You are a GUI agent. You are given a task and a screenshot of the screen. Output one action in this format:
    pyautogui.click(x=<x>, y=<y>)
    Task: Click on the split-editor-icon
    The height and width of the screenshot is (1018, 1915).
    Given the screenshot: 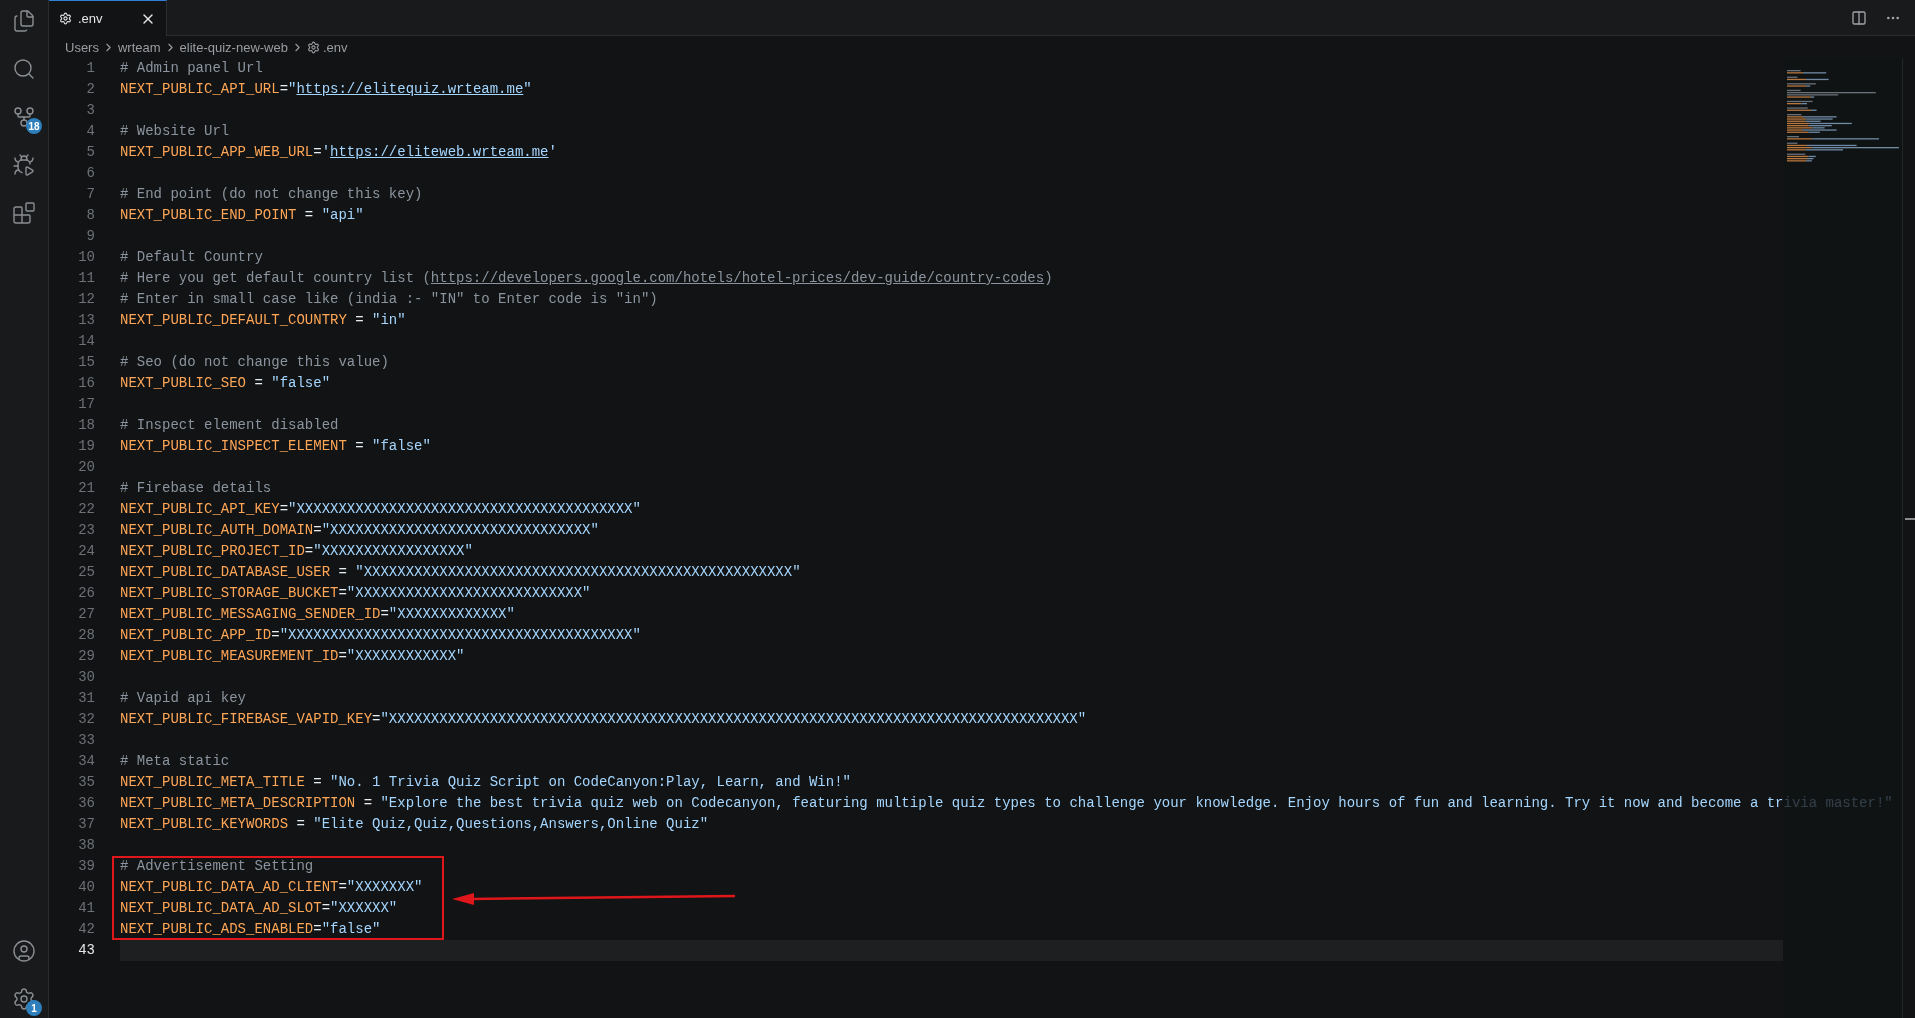 What is the action you would take?
    pyautogui.click(x=1859, y=17)
    